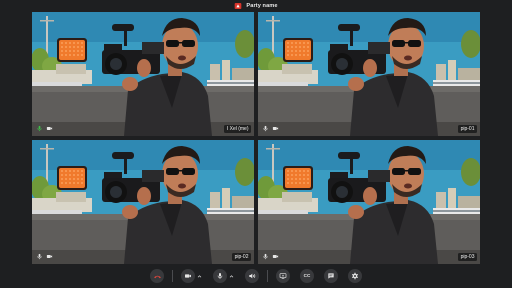 The image size is (512, 288). I want to click on share-screen-icon, so click(283, 276).